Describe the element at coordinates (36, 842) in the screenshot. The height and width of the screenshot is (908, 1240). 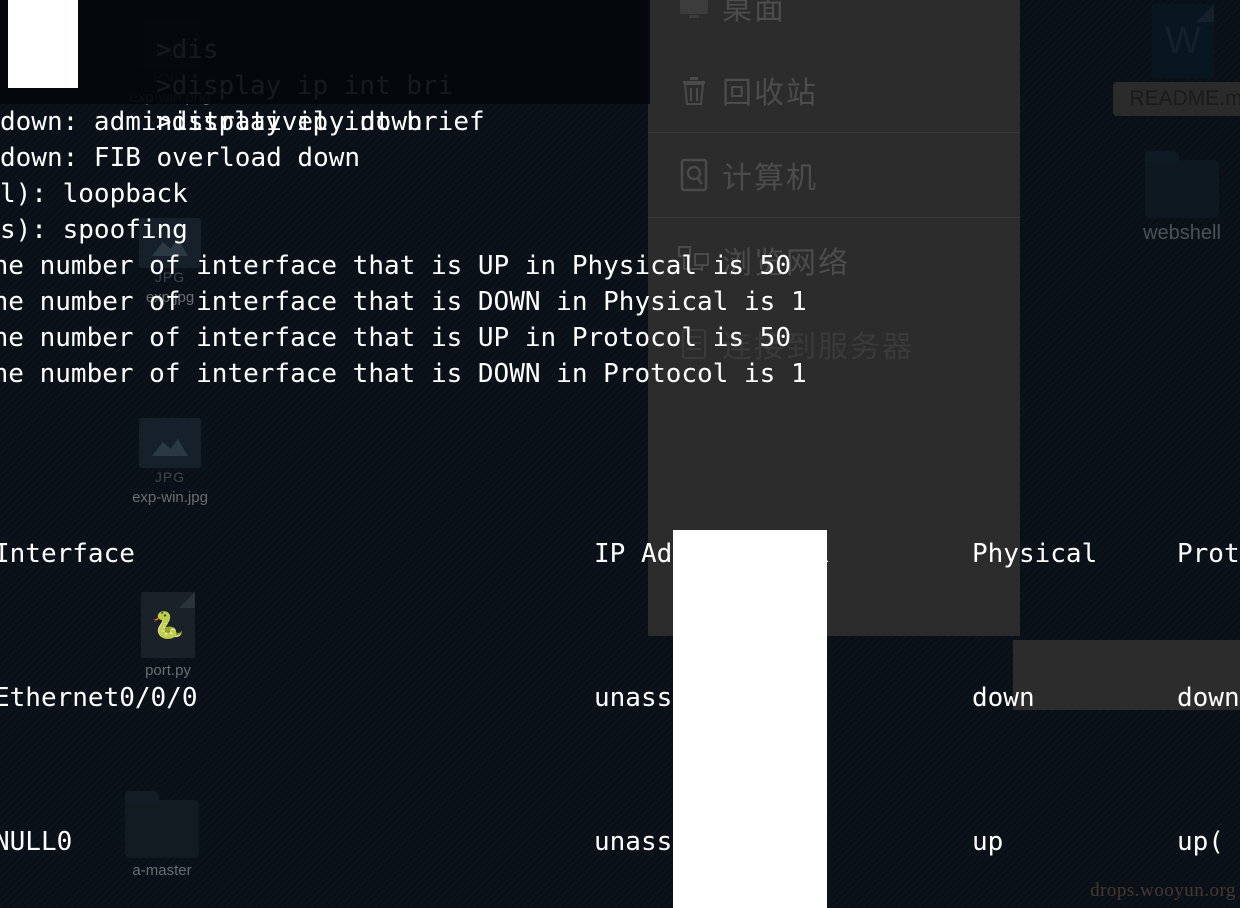
I see `cell-interface: NULL0` at that location.